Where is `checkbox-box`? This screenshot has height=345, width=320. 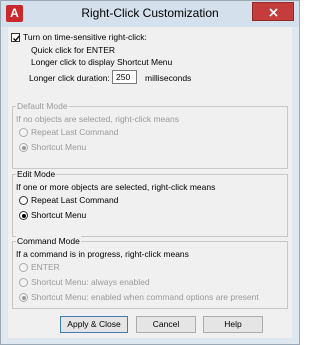 checkbox-box is located at coordinates (15, 37).